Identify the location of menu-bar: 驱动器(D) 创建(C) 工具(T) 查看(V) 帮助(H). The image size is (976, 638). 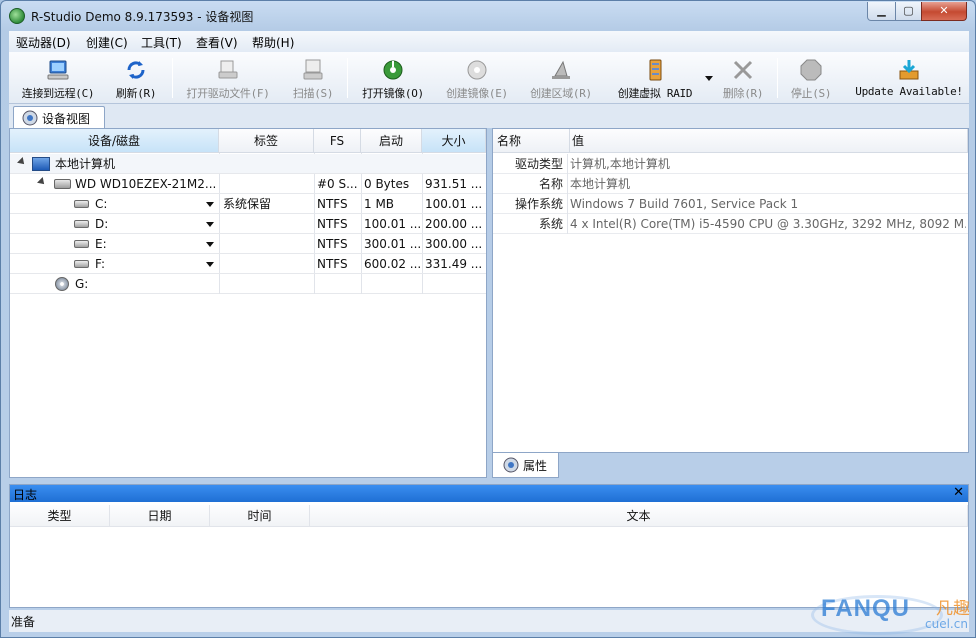
(489, 41).